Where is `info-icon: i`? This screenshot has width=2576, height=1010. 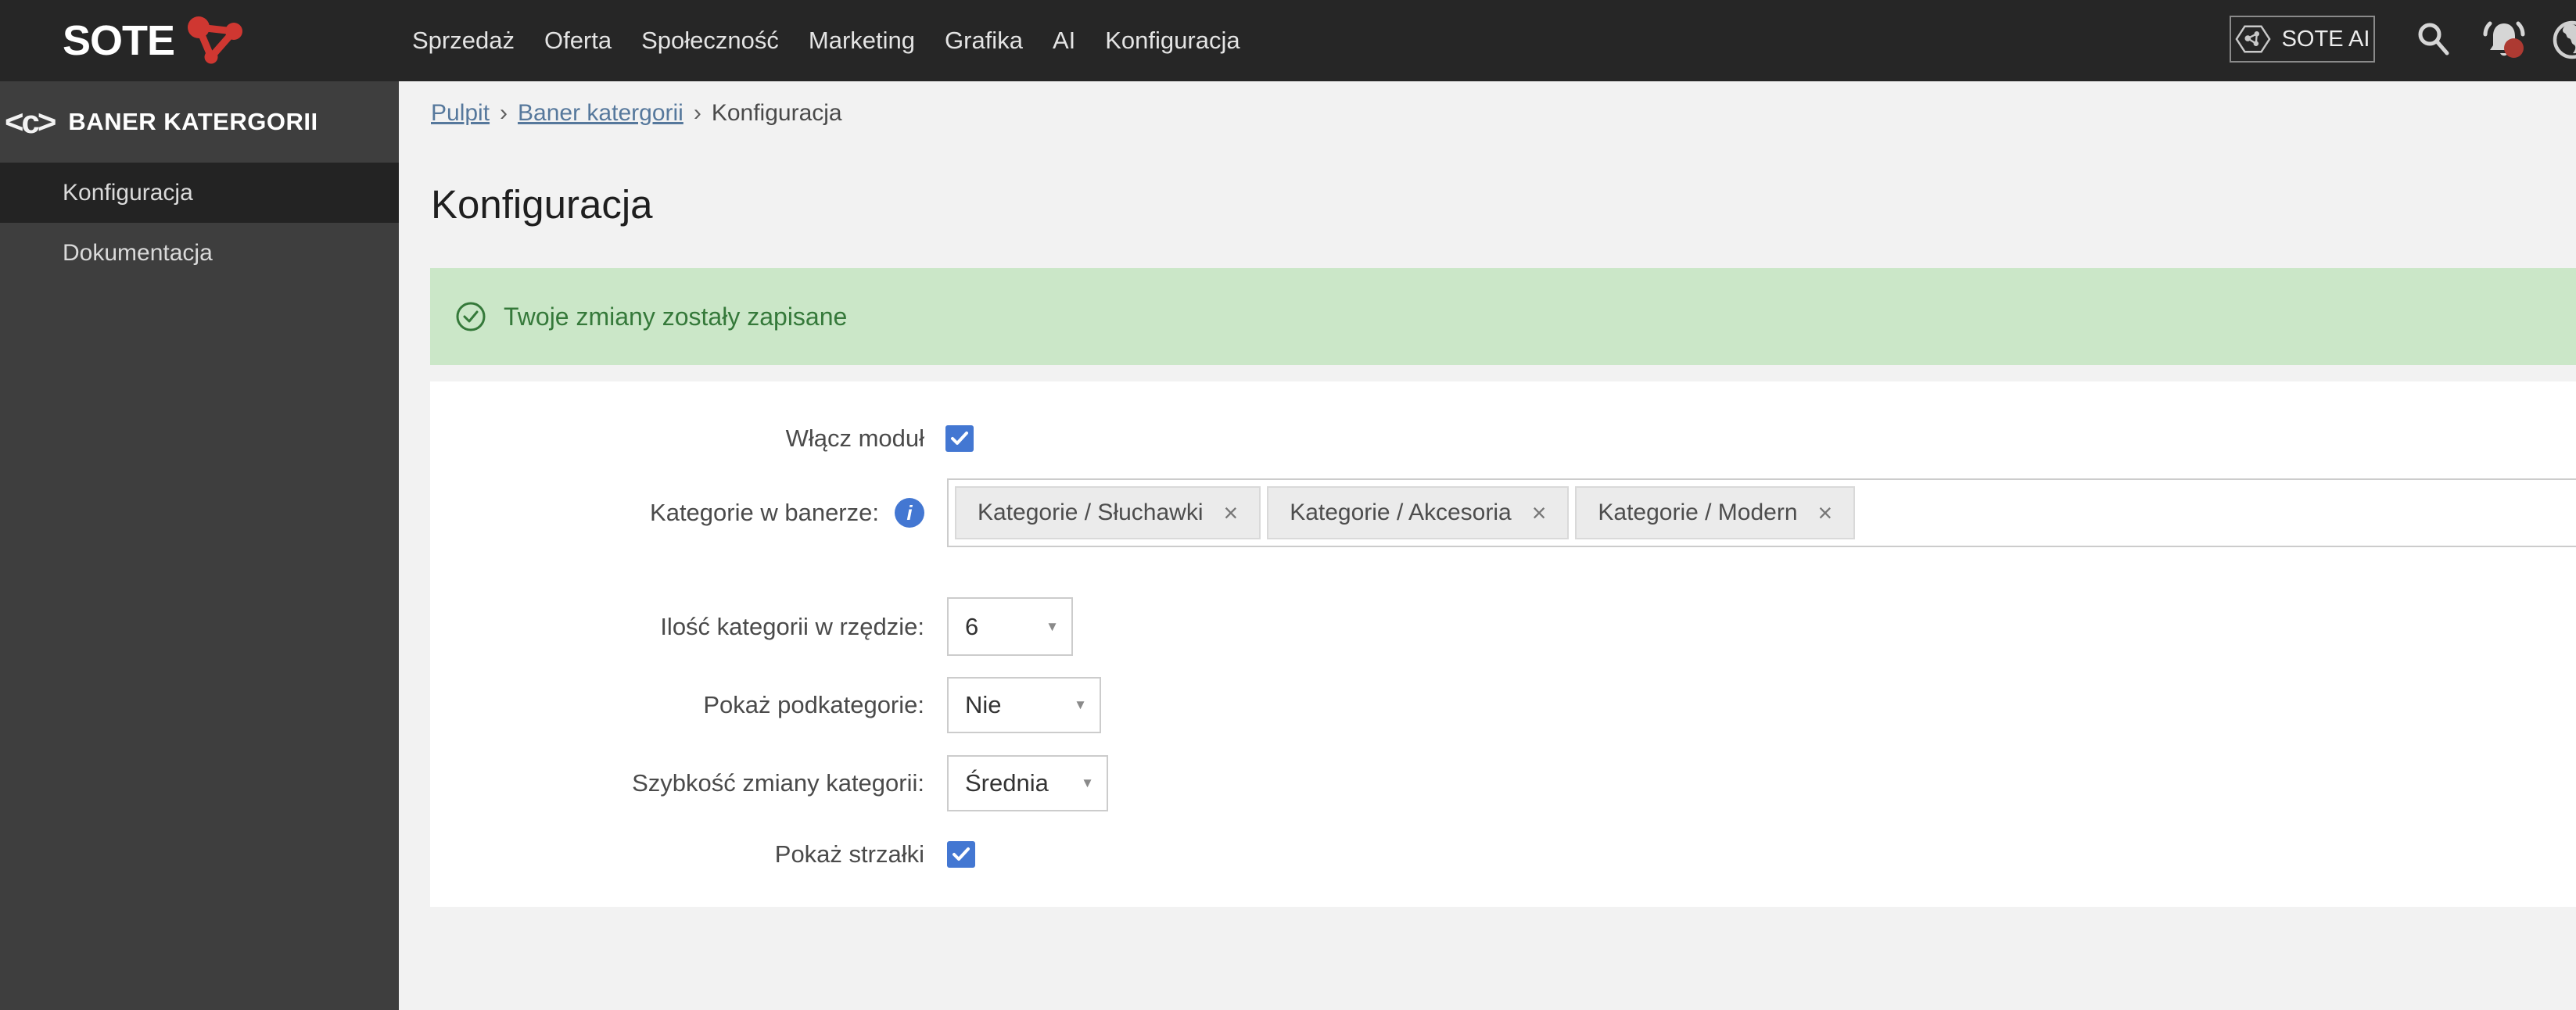
info-icon: i is located at coordinates (909, 513).